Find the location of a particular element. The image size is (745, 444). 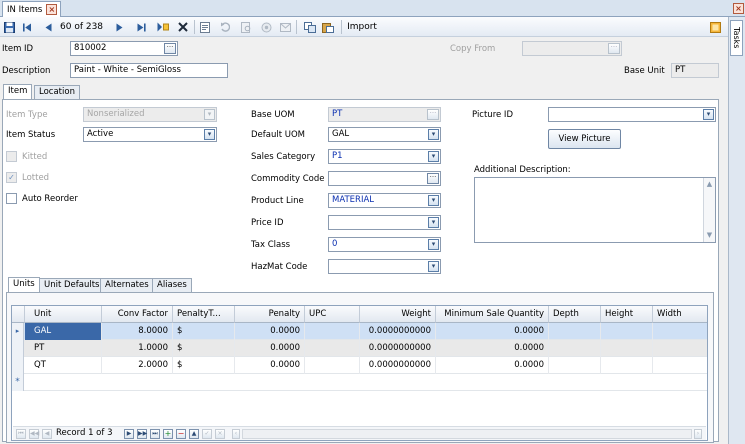

product-line-dropdown: MATERIAL ▾ is located at coordinates (384, 200).